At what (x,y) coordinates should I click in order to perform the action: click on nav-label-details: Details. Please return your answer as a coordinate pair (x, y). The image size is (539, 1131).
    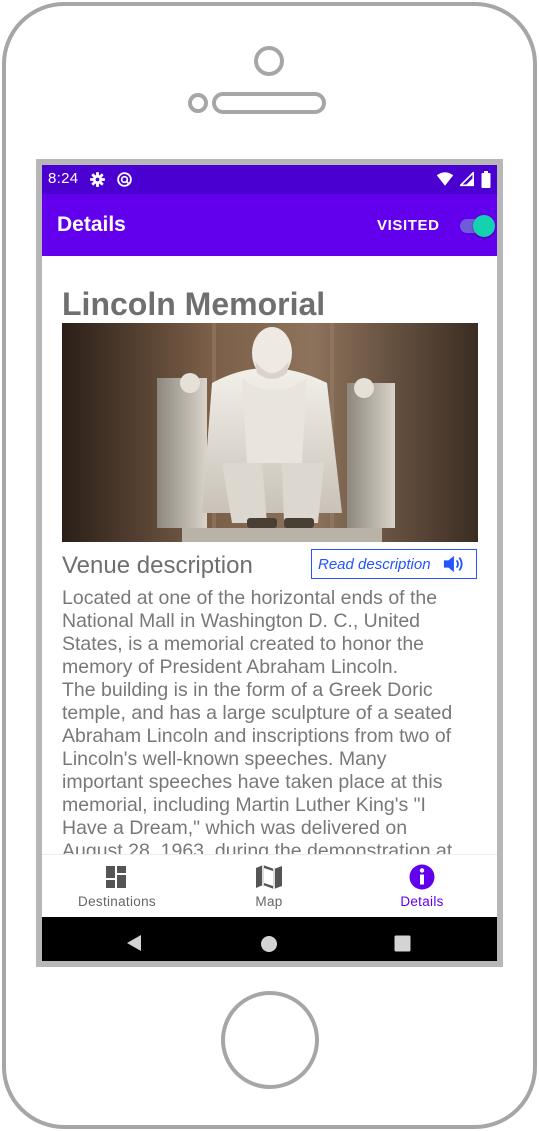
    Looking at the image, I should click on (422, 901).